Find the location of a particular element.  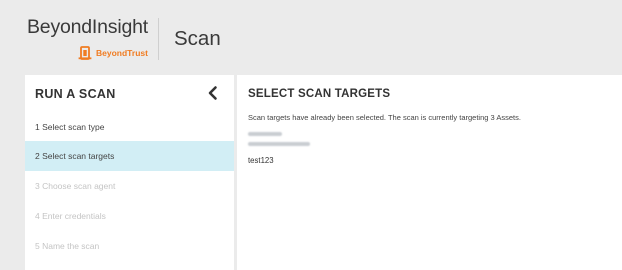

chevron-left-icon is located at coordinates (213, 93).